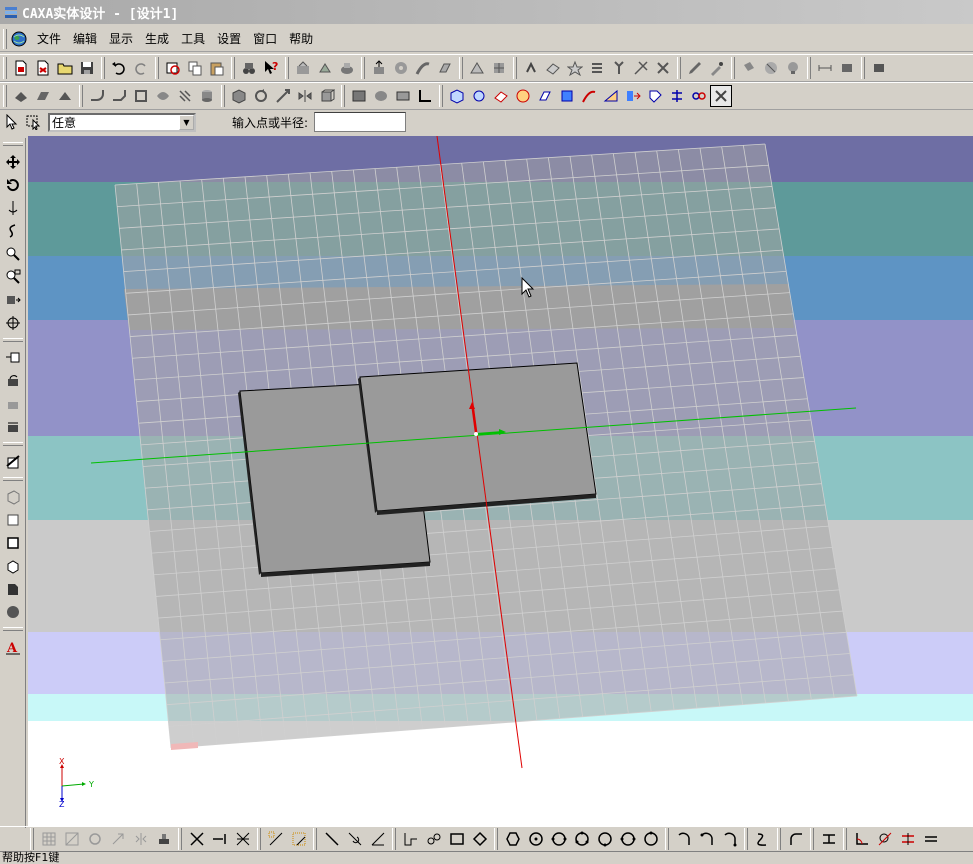 The width and height of the screenshot is (973, 864). Describe the element at coordinates (119, 68) in the screenshot. I see `undo-button` at that location.